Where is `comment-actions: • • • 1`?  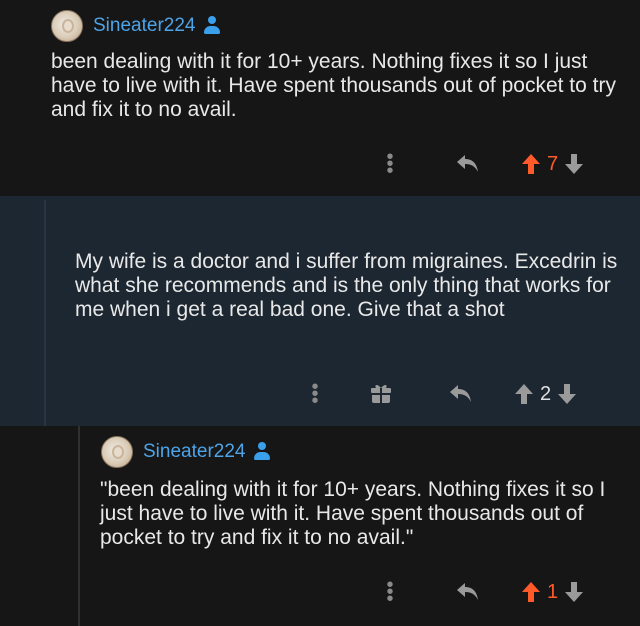
comment-actions: • • • 1 is located at coordinates (484, 592).